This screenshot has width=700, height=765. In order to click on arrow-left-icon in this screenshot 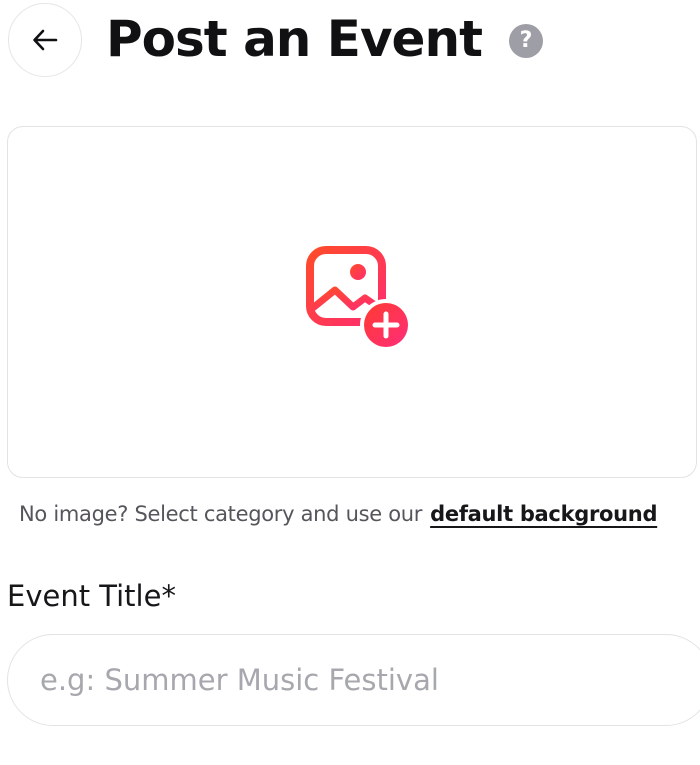, I will do `click(45, 40)`.